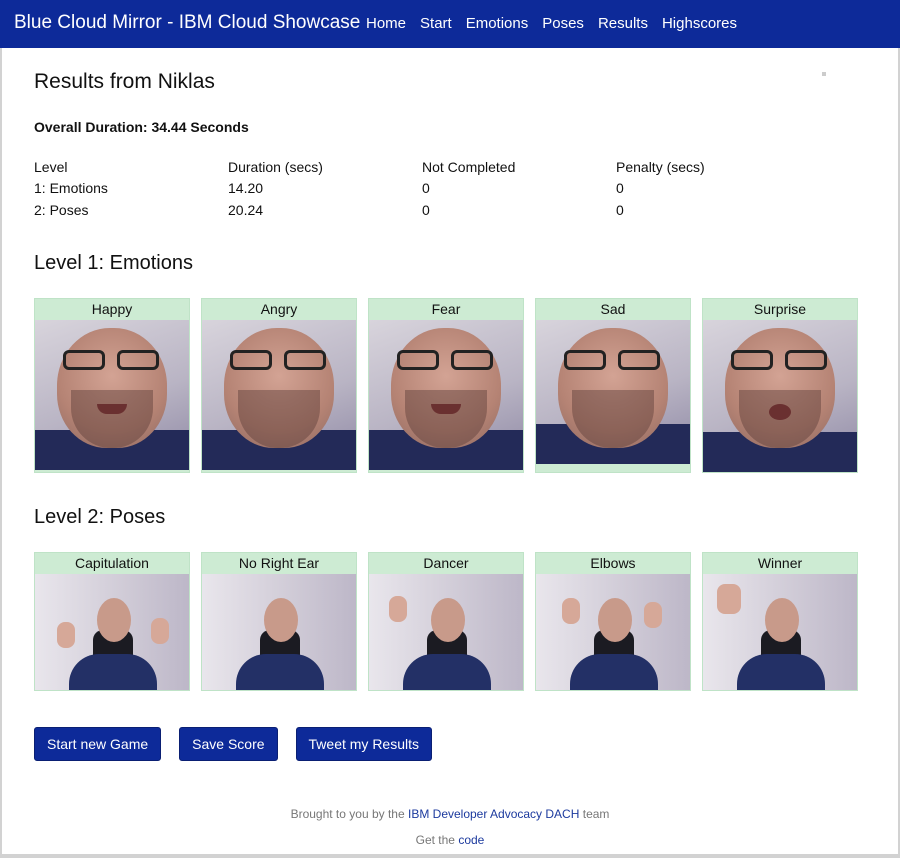 Image resolution: width=900 pixels, height=858 pixels. What do you see at coordinates (435, 840) in the screenshot?
I see `footer-text: Get the` at bounding box center [435, 840].